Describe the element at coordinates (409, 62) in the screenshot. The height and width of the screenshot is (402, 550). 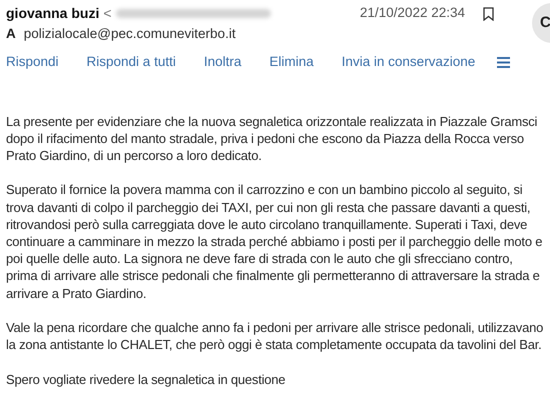
I see `action-link: Invia in conservazione` at that location.